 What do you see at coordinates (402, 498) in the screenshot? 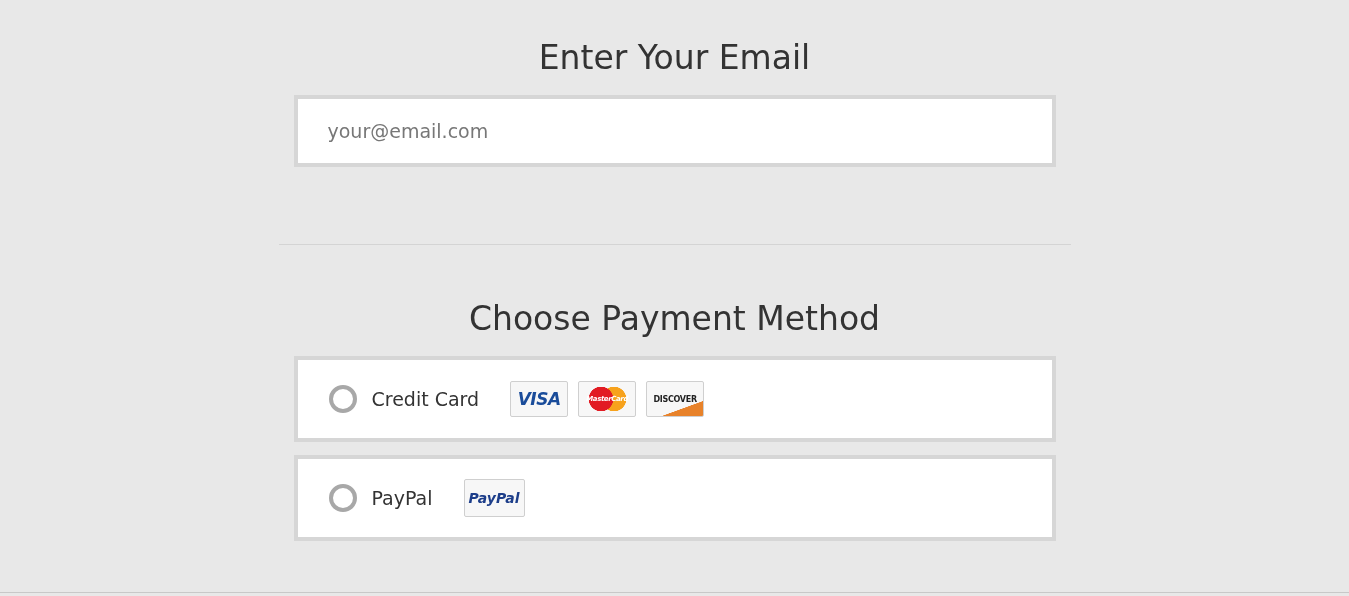
I see `option-label: PayPal` at bounding box center [402, 498].